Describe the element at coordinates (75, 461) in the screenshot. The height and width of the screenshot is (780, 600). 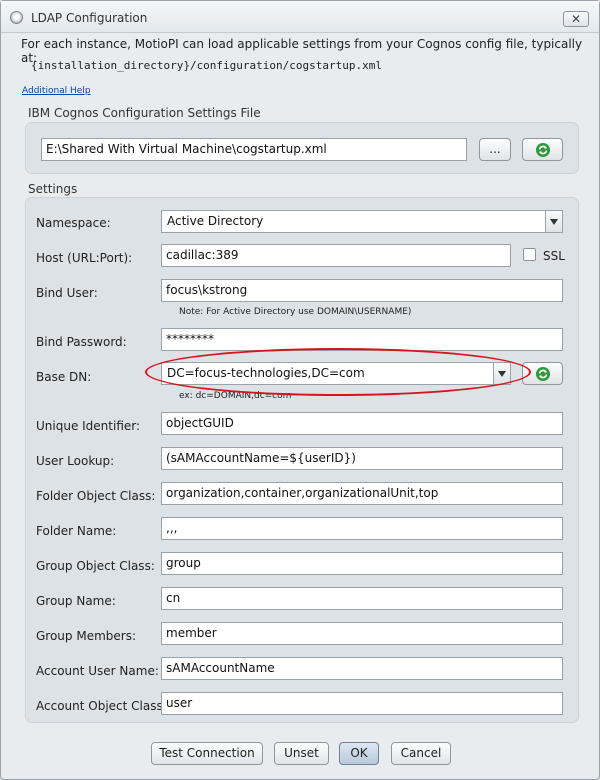
I see `user-lookup-label: User Lookup:` at that location.